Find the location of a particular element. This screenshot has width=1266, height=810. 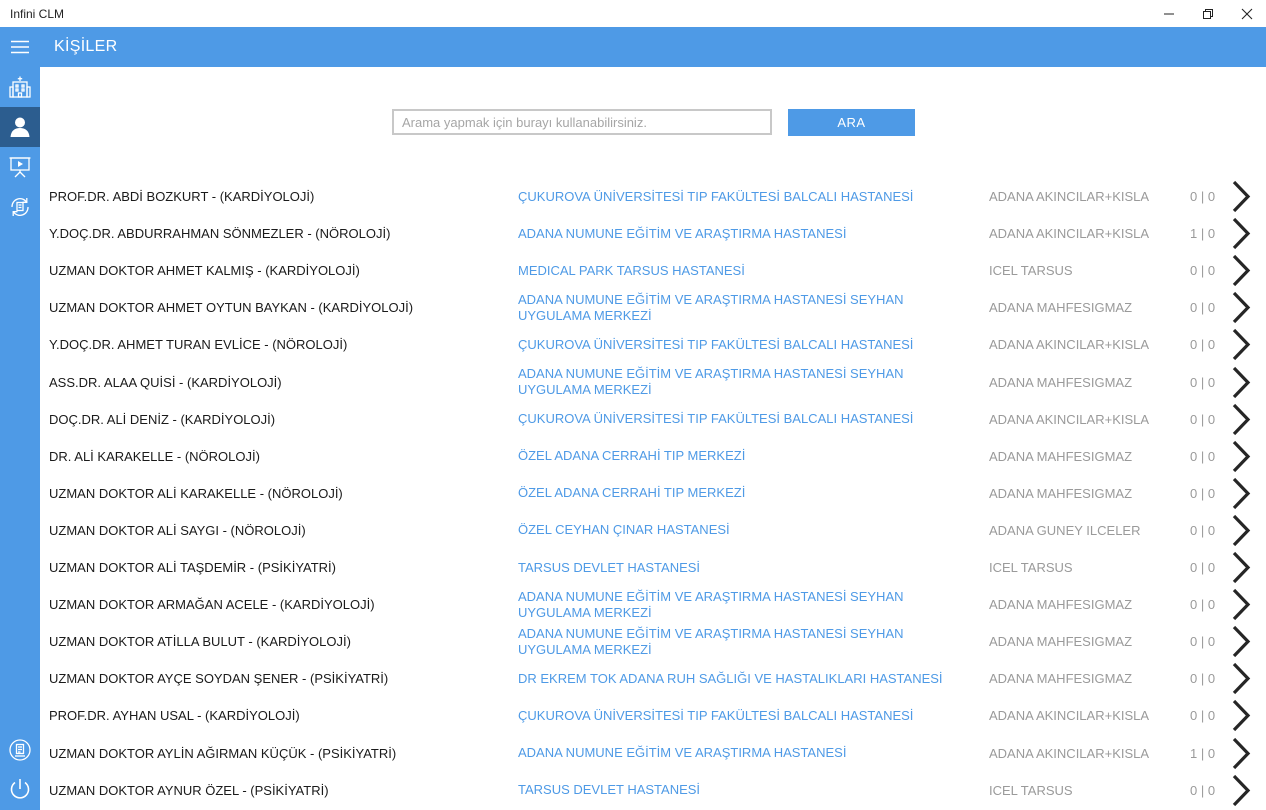

person-icon is located at coordinates (20, 127).